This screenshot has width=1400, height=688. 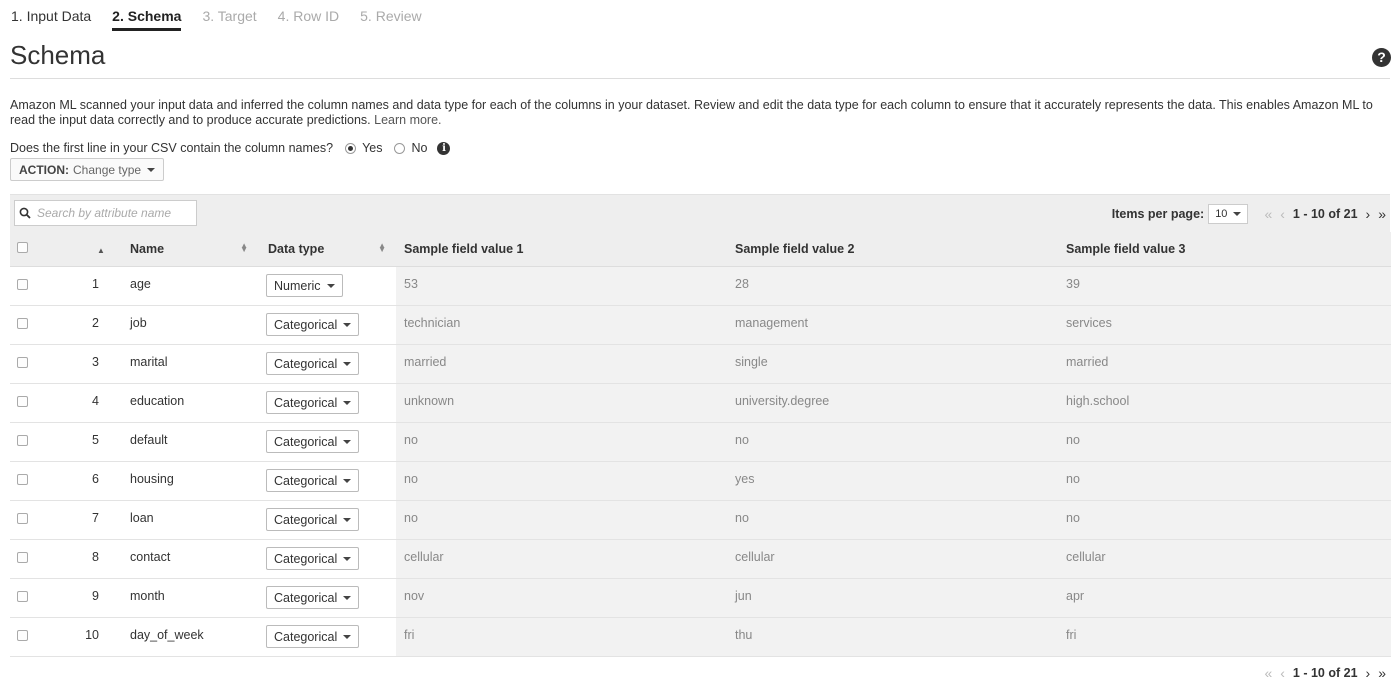 I want to click on sample-value-2: yes, so click(x=892, y=481).